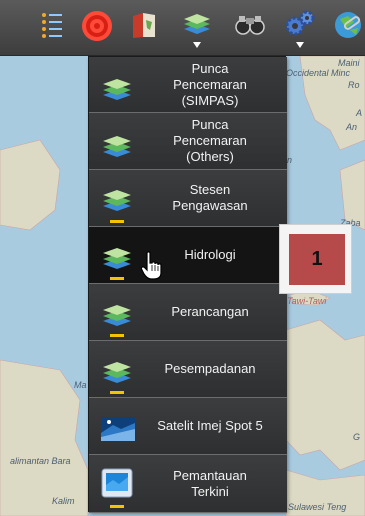 The height and width of the screenshot is (516, 365). I want to click on target-icon, so click(97, 26).